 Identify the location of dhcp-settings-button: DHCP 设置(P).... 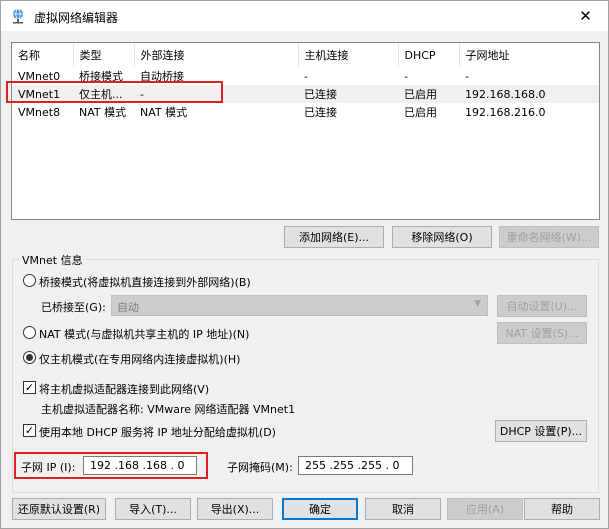
(541, 431).